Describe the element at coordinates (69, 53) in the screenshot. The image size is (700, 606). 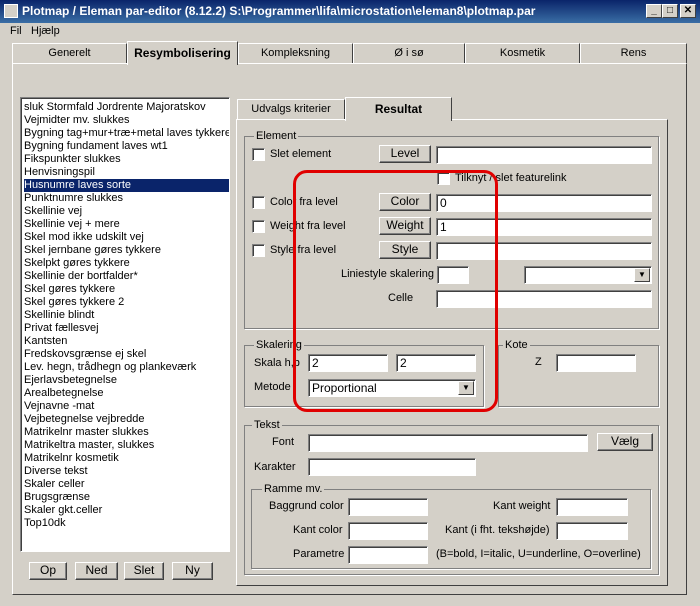
I see `tab-generelt: Generelt` at that location.